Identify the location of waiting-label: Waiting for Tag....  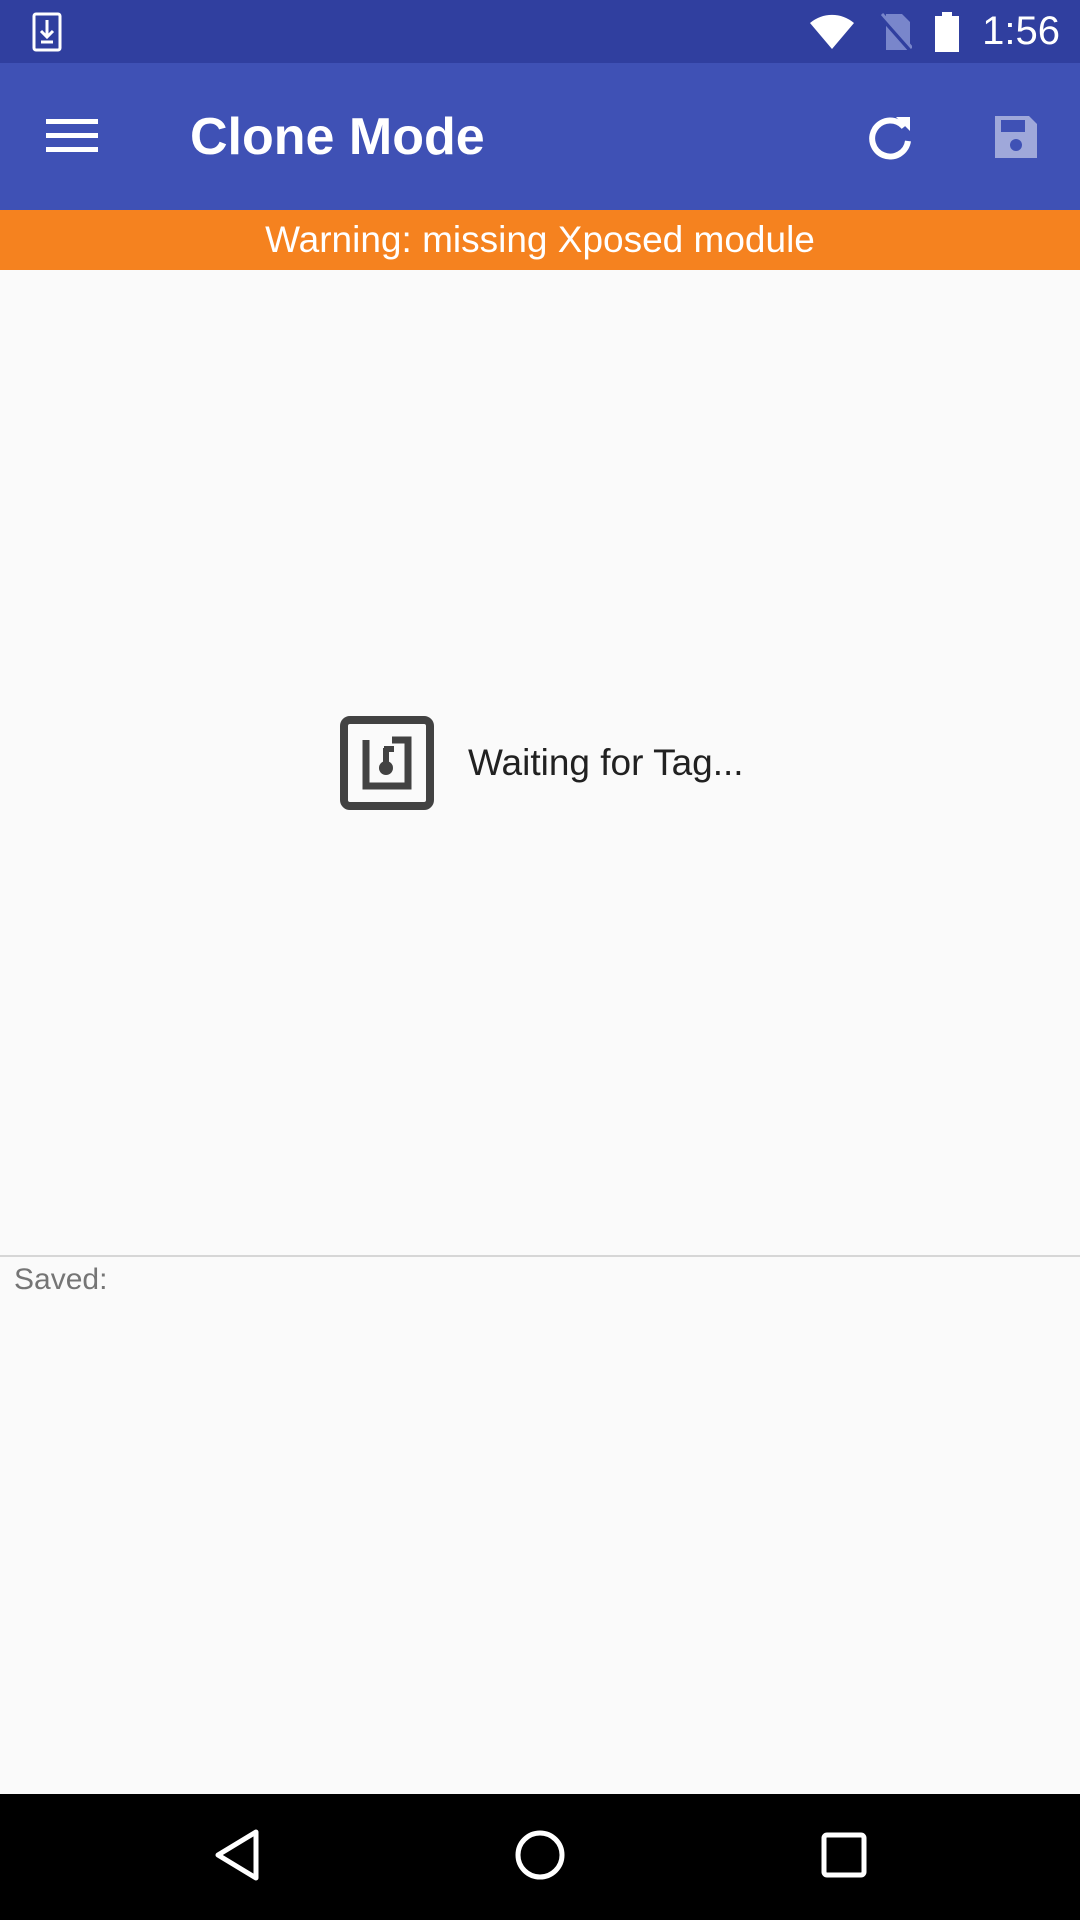
(606, 762).